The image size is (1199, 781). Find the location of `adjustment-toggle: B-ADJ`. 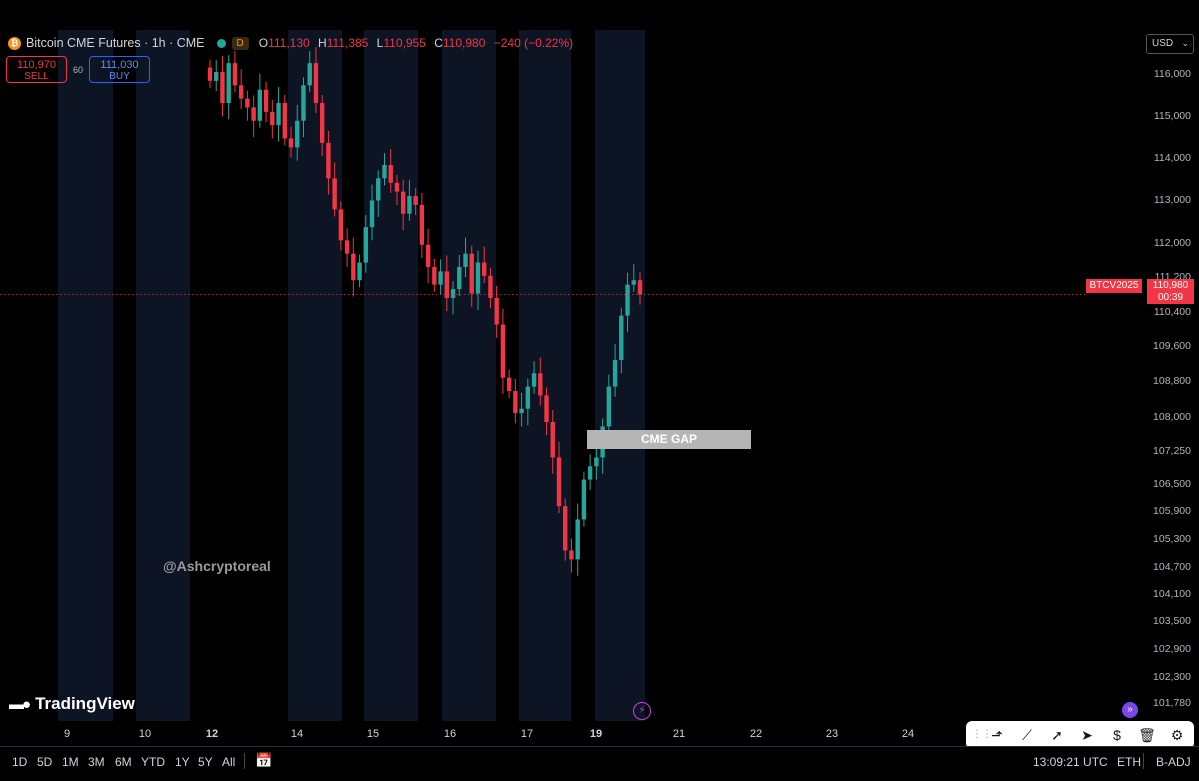

adjustment-toggle: B-ADJ is located at coordinates (1173, 762).